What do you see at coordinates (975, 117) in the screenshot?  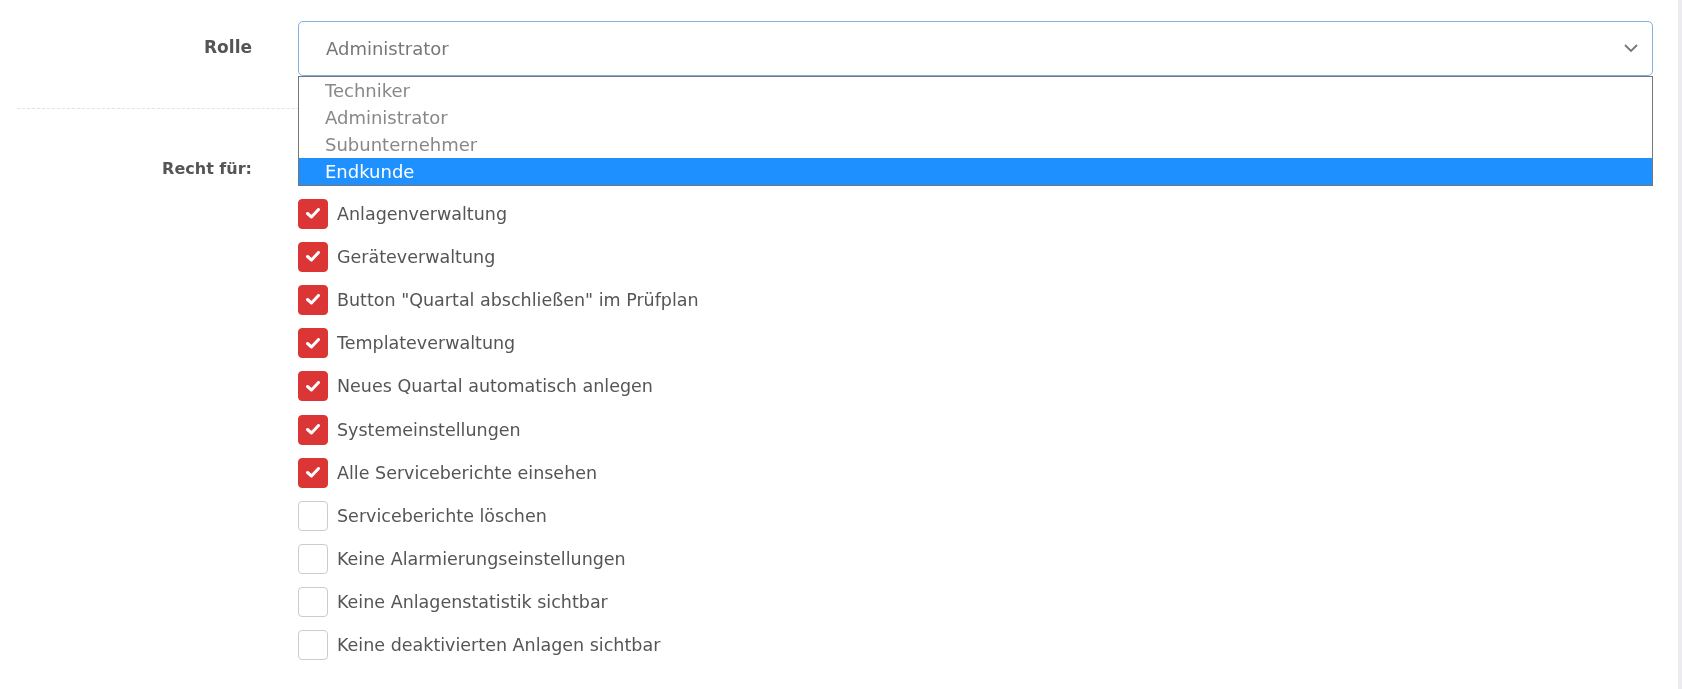 I see `dropdown-option: Administrator` at bounding box center [975, 117].